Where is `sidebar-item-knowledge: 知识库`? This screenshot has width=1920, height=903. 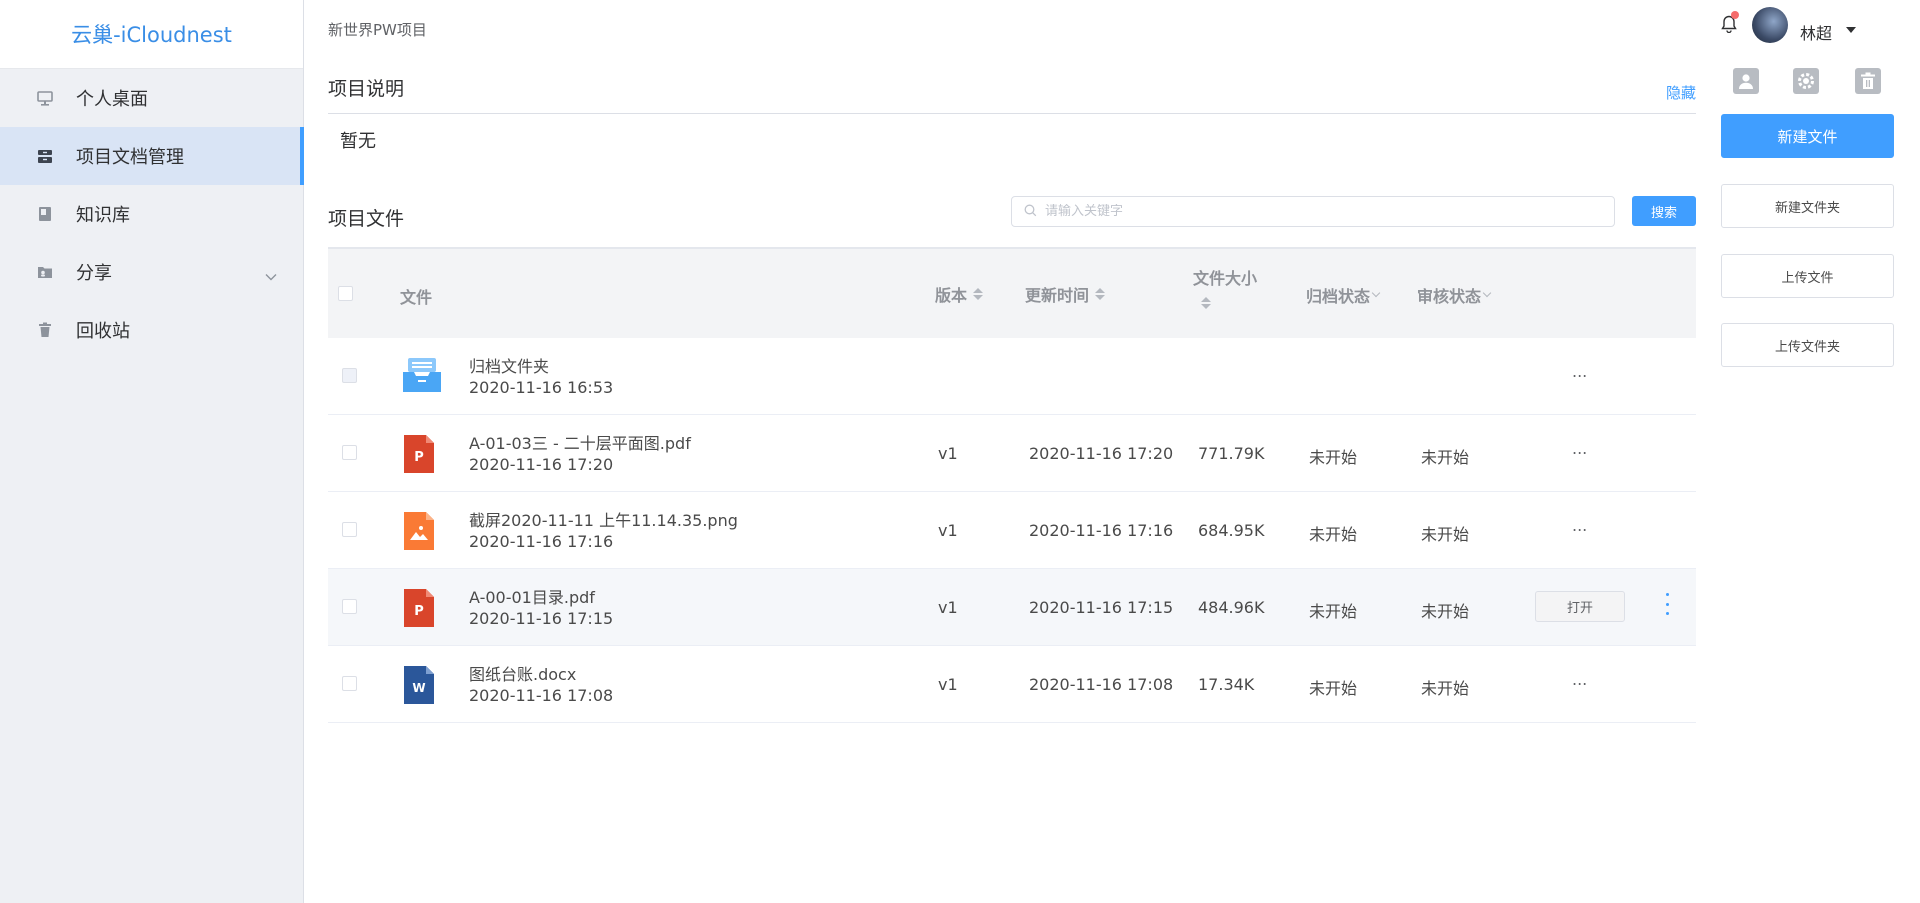 sidebar-item-knowledge: 知识库 is located at coordinates (151, 214).